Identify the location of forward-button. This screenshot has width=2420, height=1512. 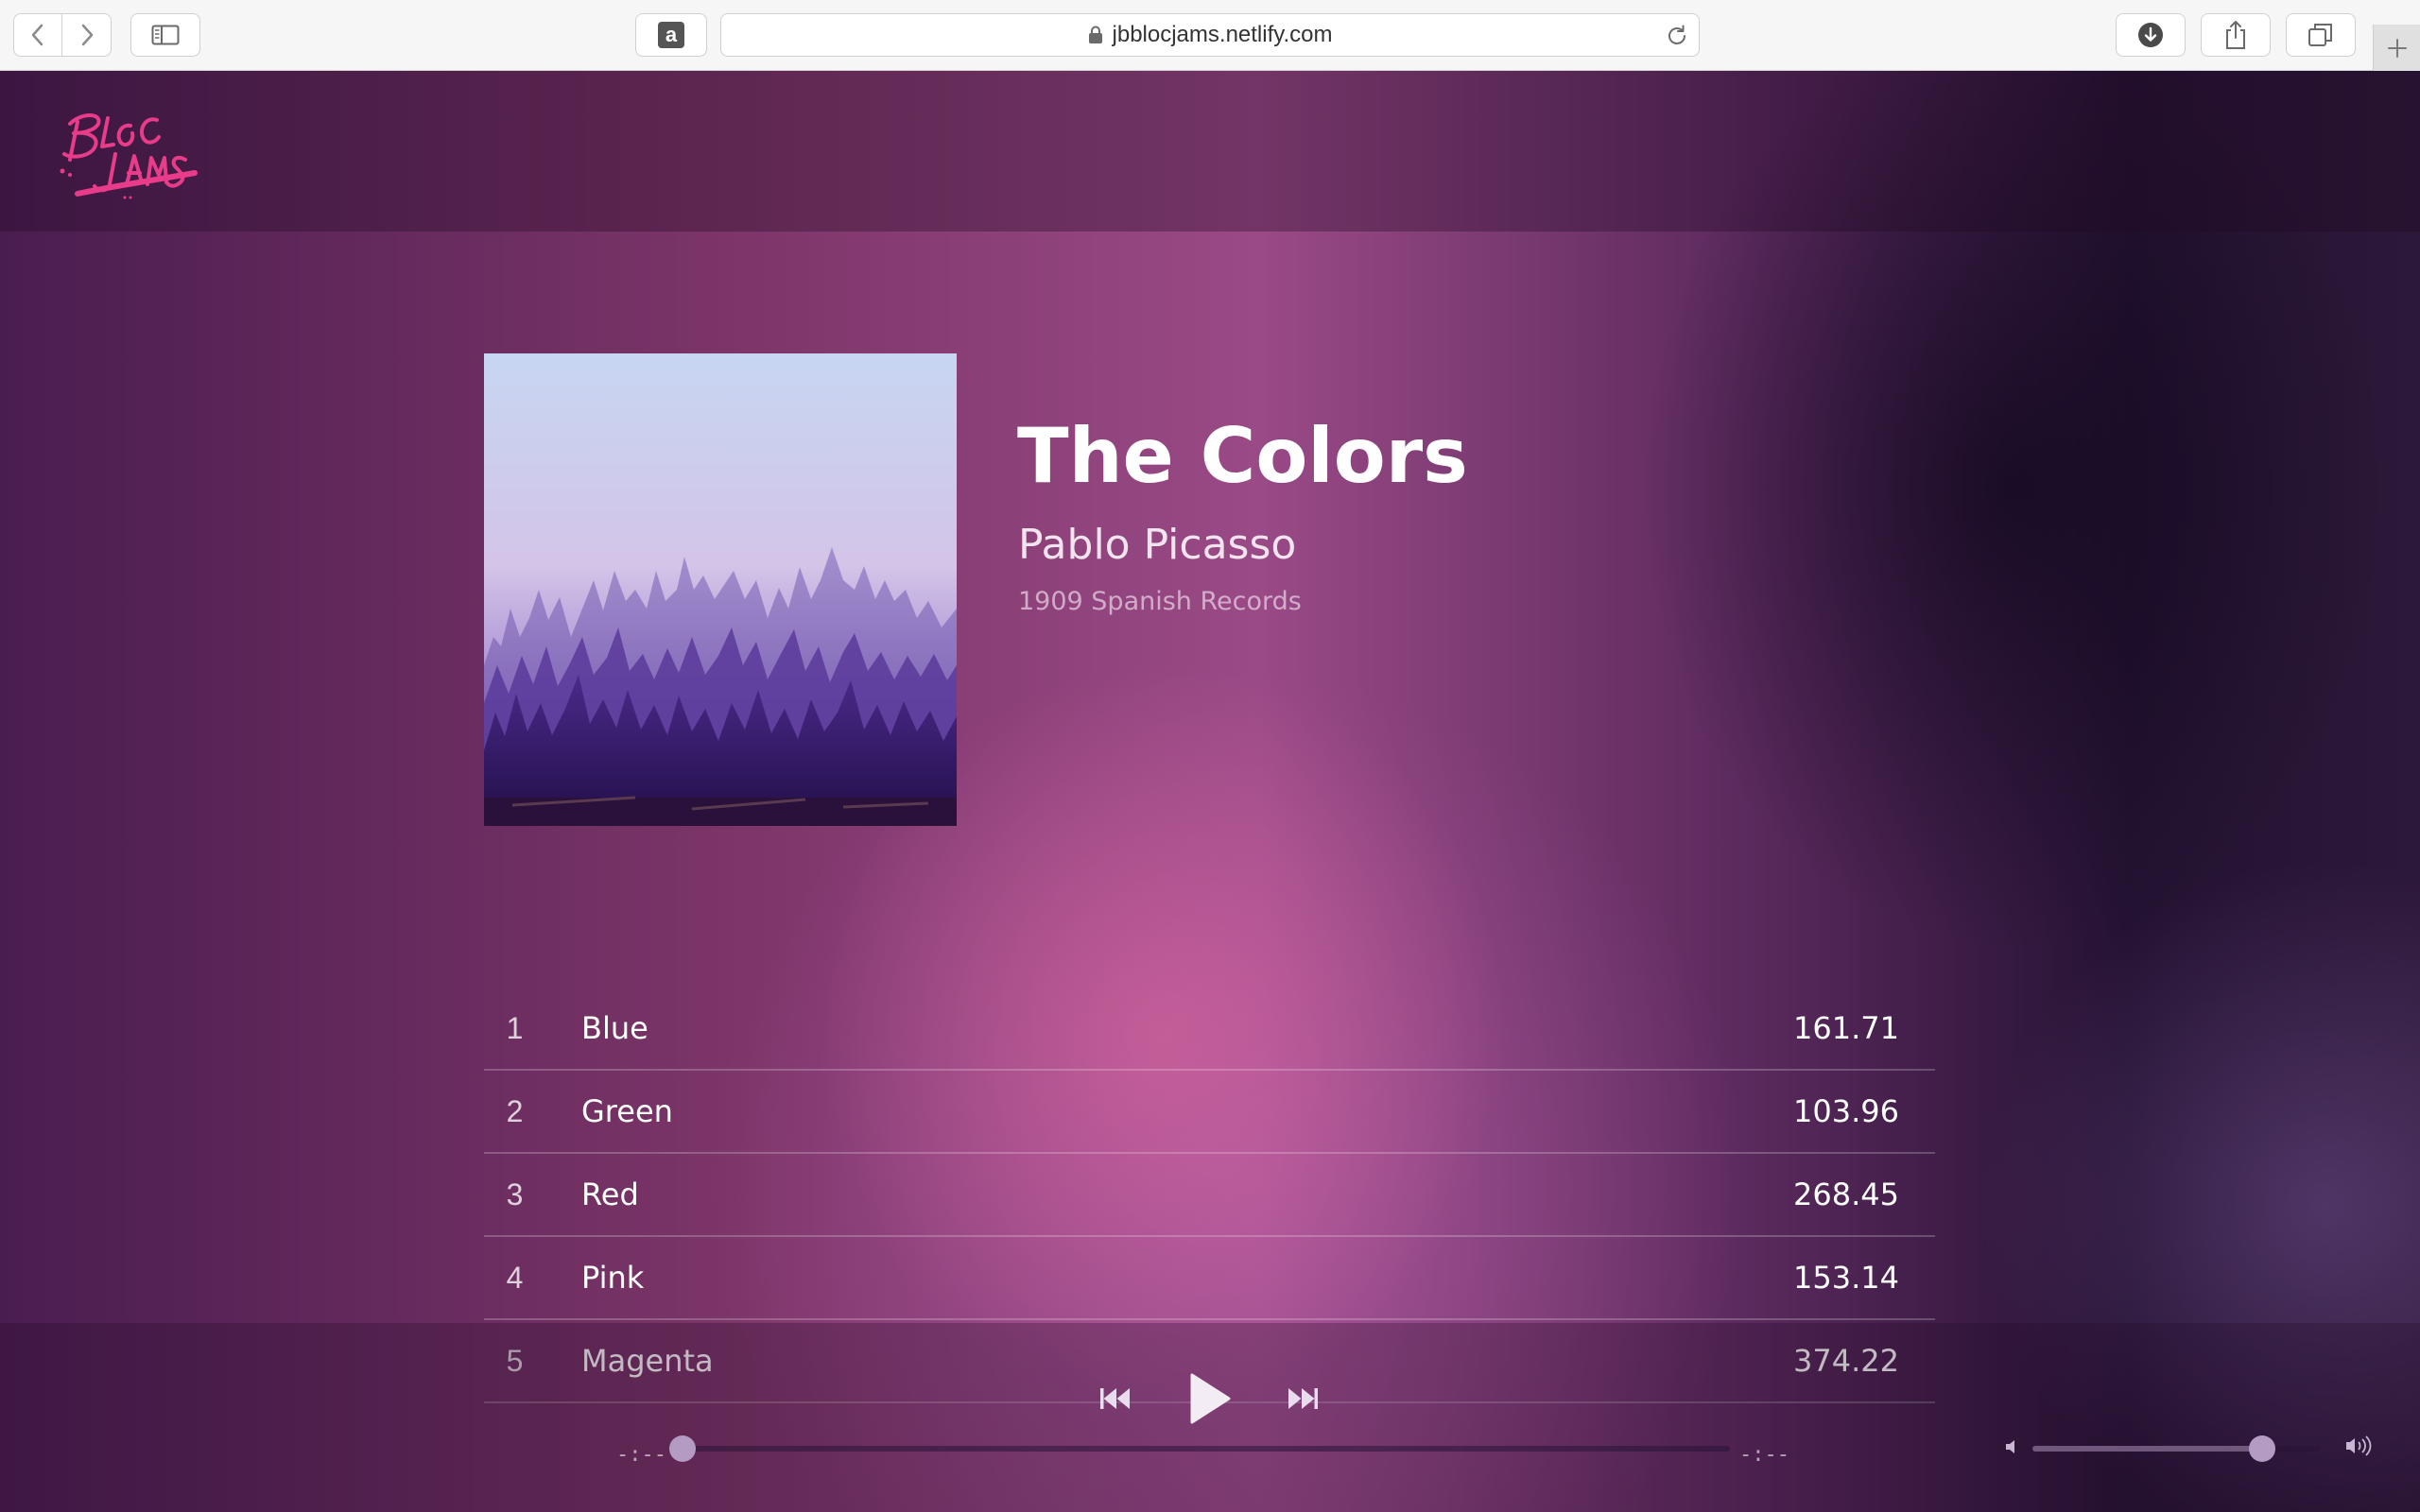
(87, 35).